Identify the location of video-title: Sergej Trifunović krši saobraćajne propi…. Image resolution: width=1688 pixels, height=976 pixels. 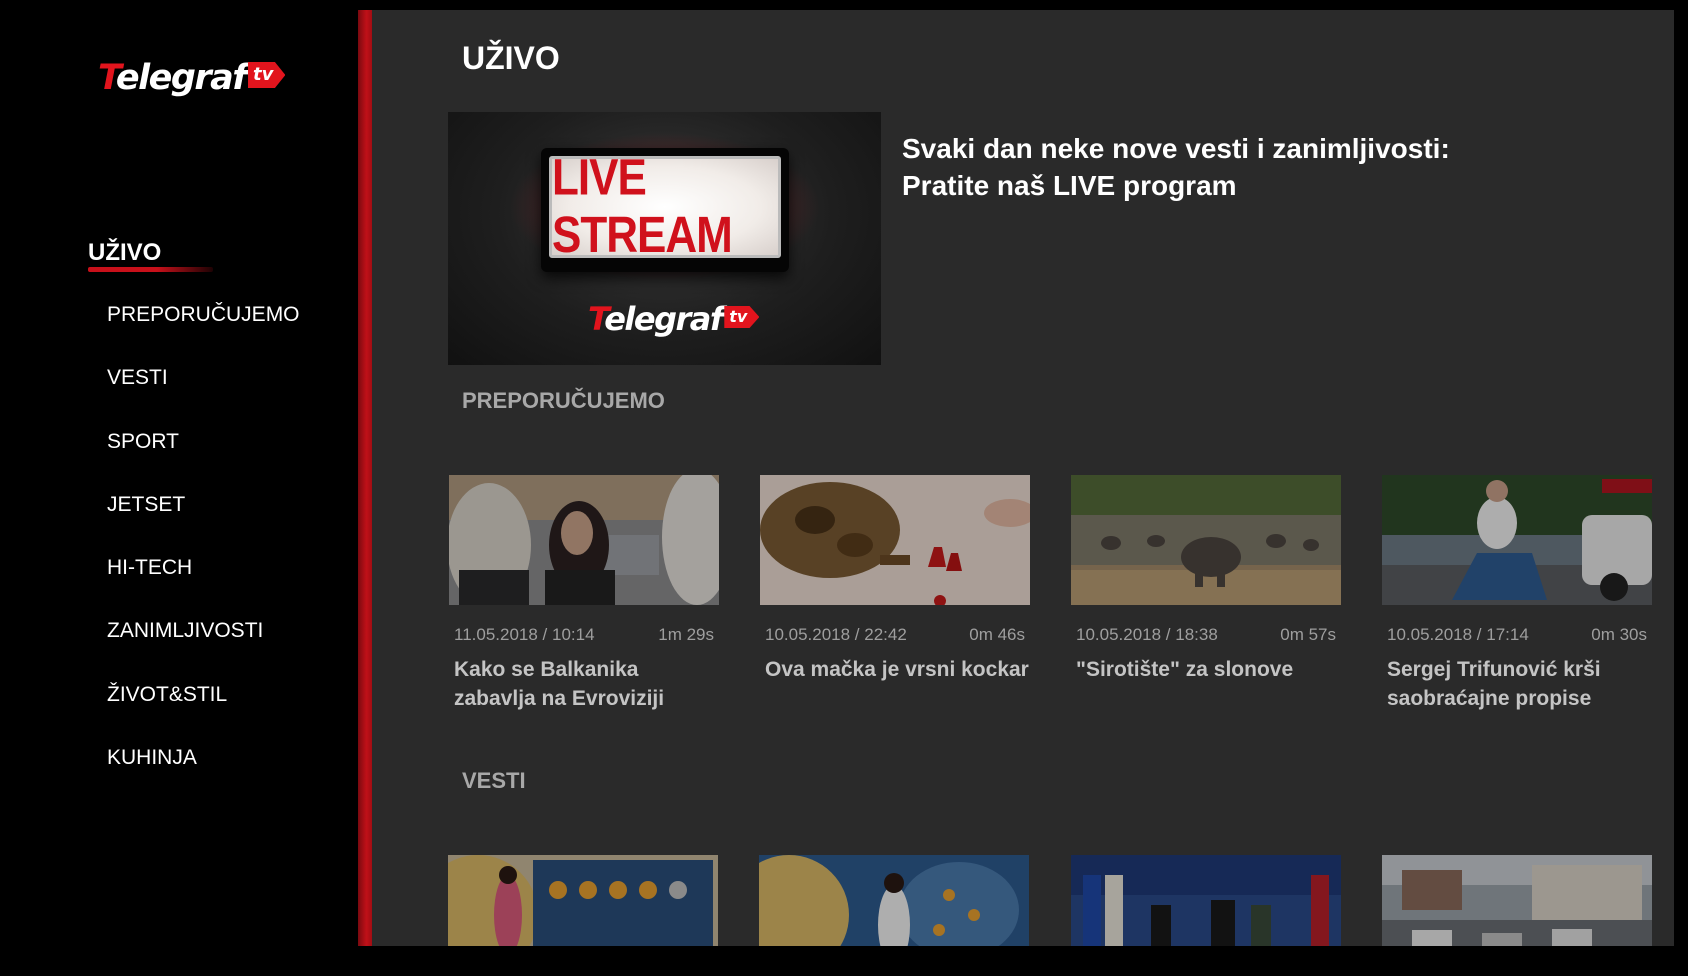
(1494, 684).